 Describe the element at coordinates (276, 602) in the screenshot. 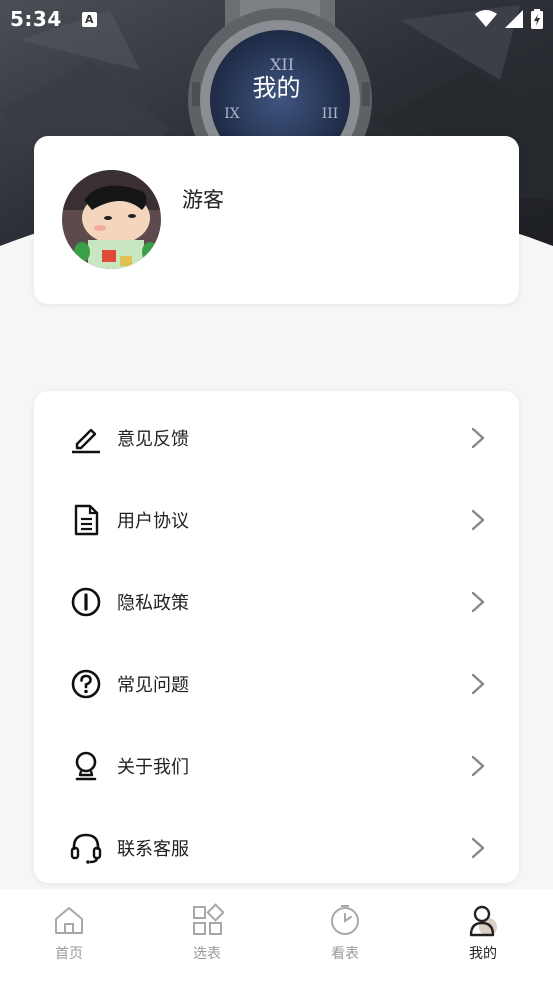

I see `menu-item-privacy-policy: 隐私政策` at that location.